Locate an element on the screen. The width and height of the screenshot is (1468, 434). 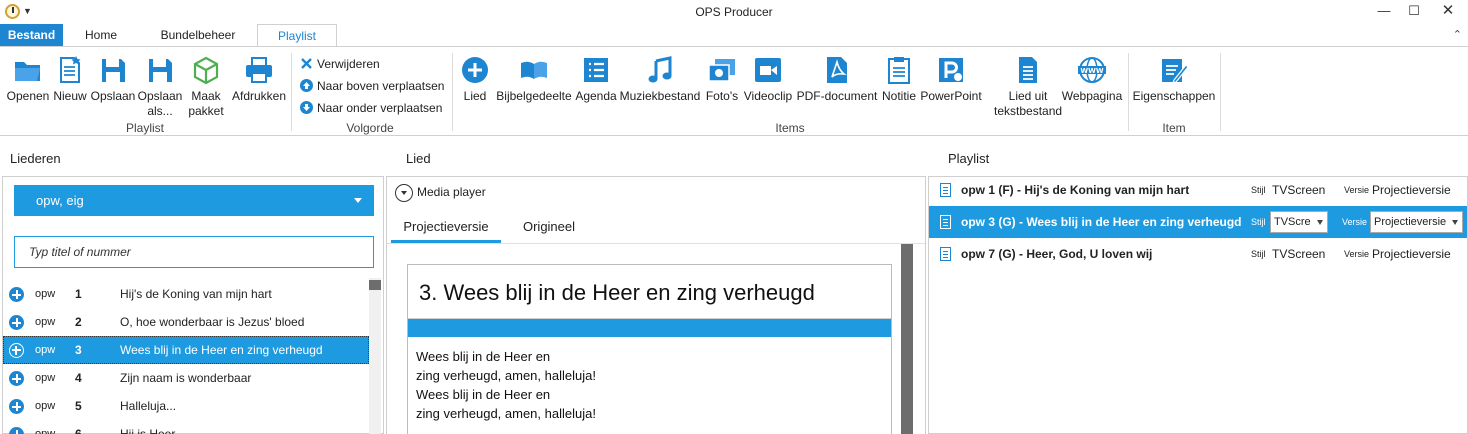
close-icon: ✕ is located at coordinates (1448, 11).